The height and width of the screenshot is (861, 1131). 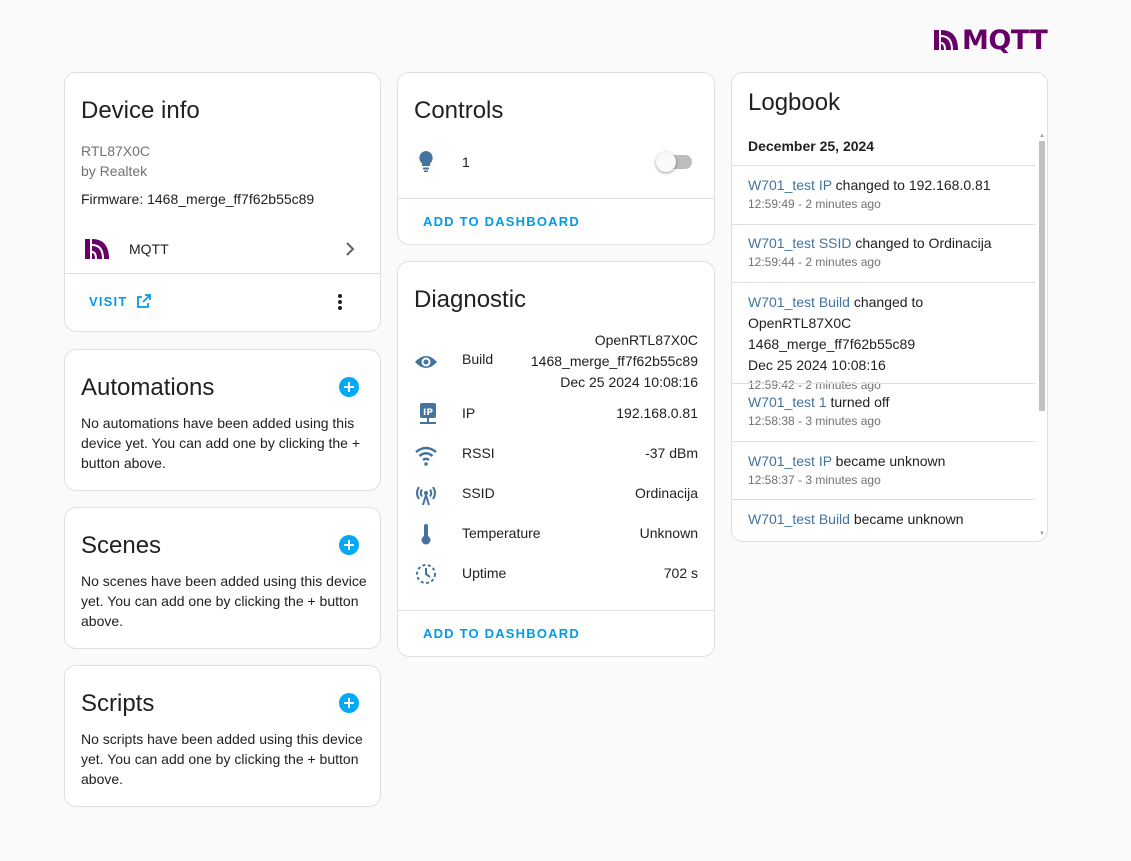 I want to click on diagnostic-value-rssi: -37 dBm, so click(x=671, y=453).